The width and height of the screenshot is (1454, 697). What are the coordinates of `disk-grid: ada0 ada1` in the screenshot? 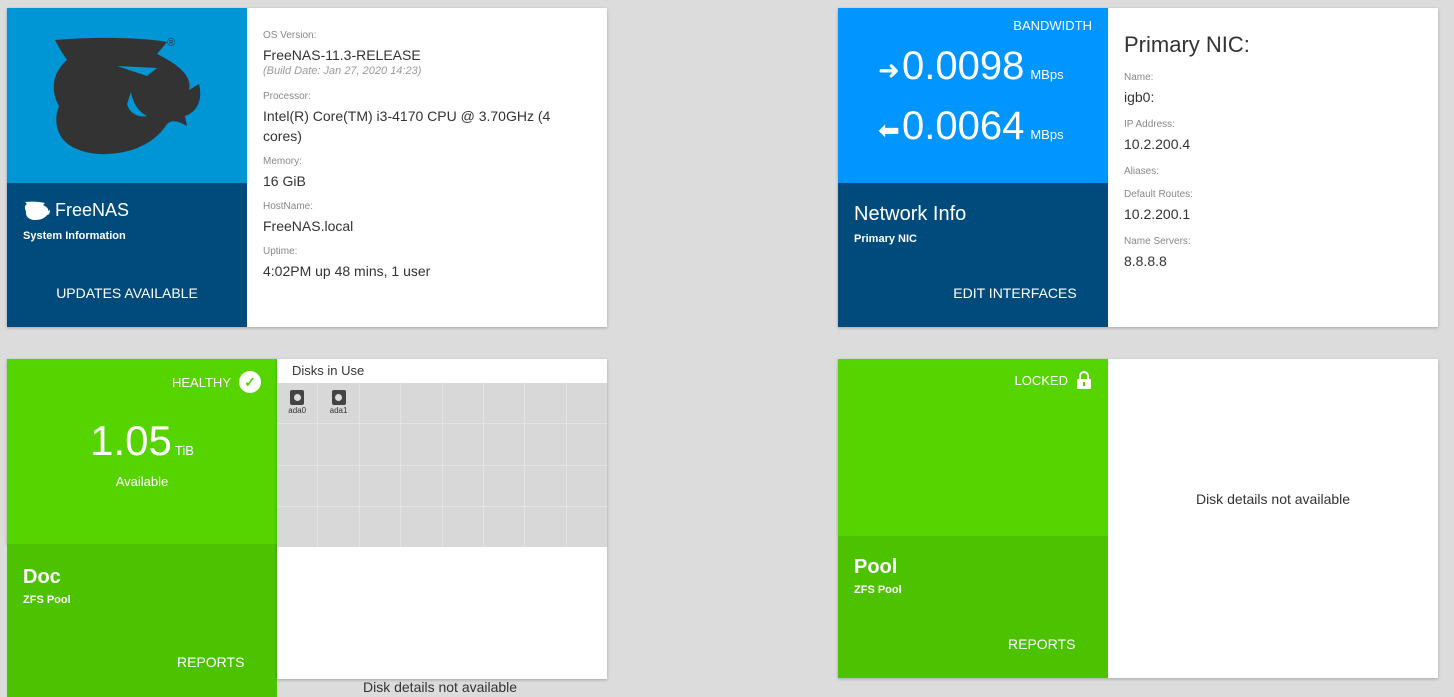 It's located at (442, 465).